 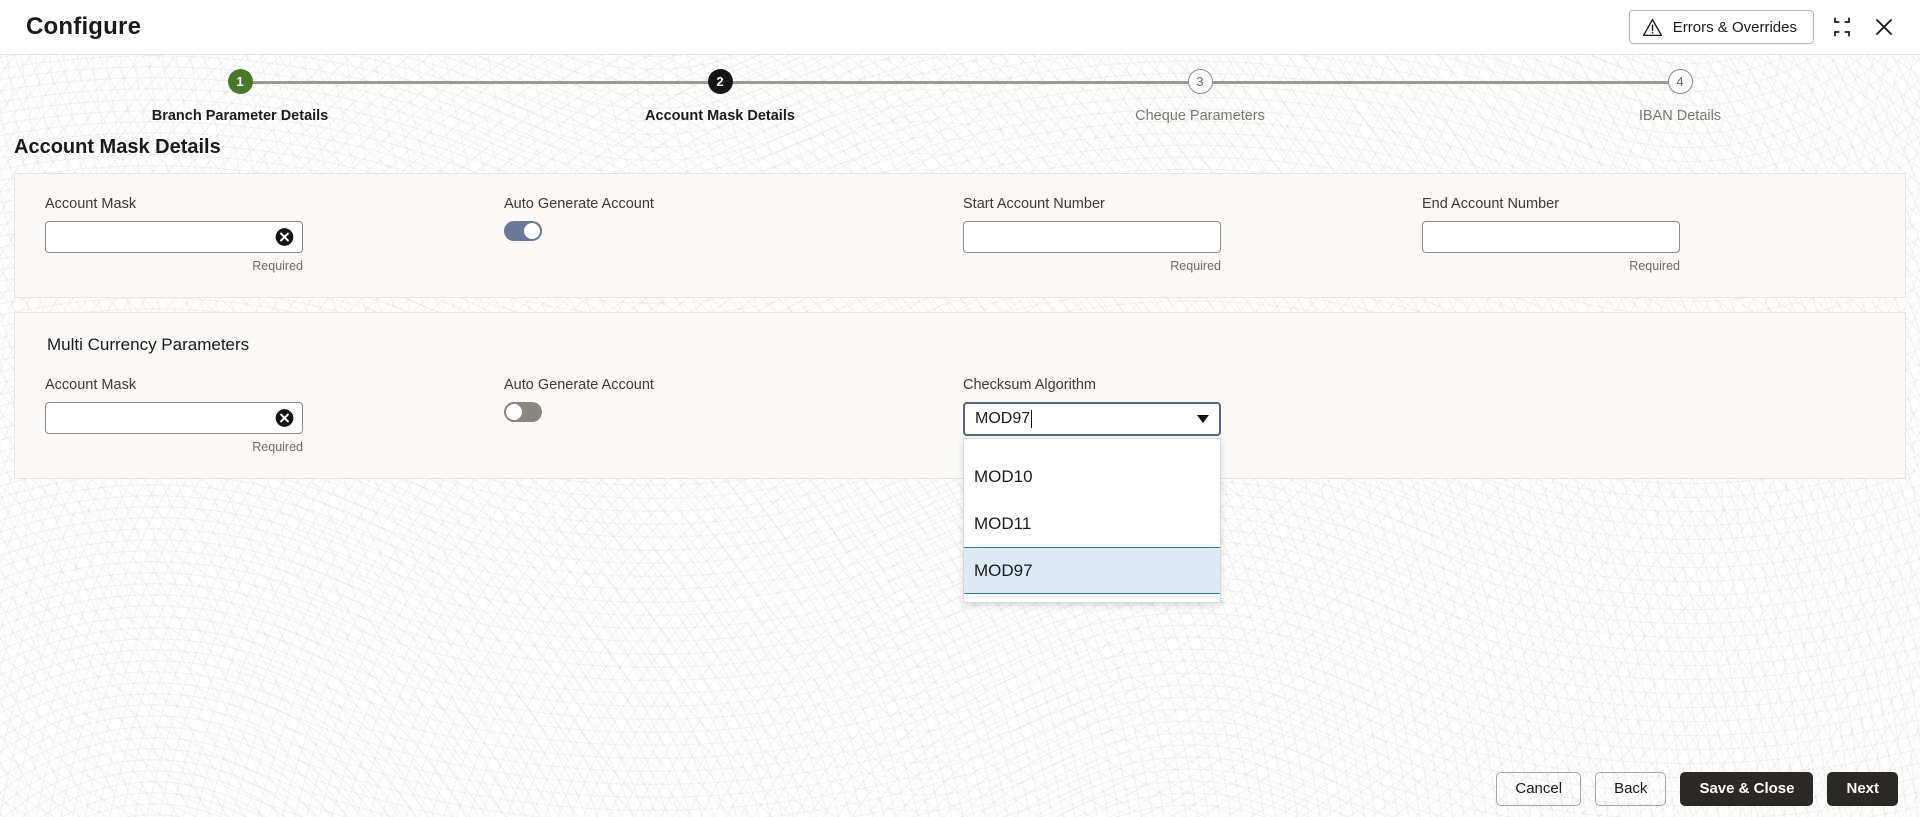 What do you see at coordinates (1029, 385) in the screenshot?
I see `checksum-algorithm-label: Checksum Algorithm` at bounding box center [1029, 385].